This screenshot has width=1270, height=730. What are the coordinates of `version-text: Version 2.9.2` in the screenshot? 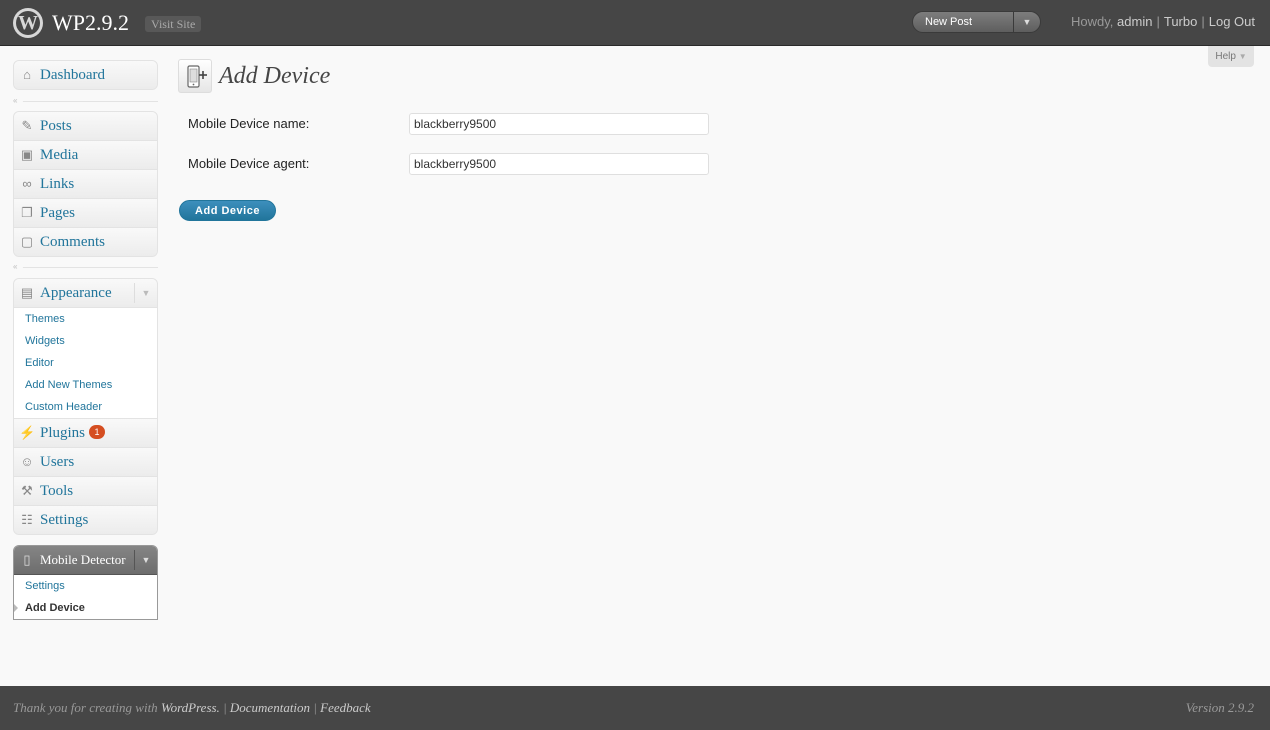 It's located at (1219, 707).